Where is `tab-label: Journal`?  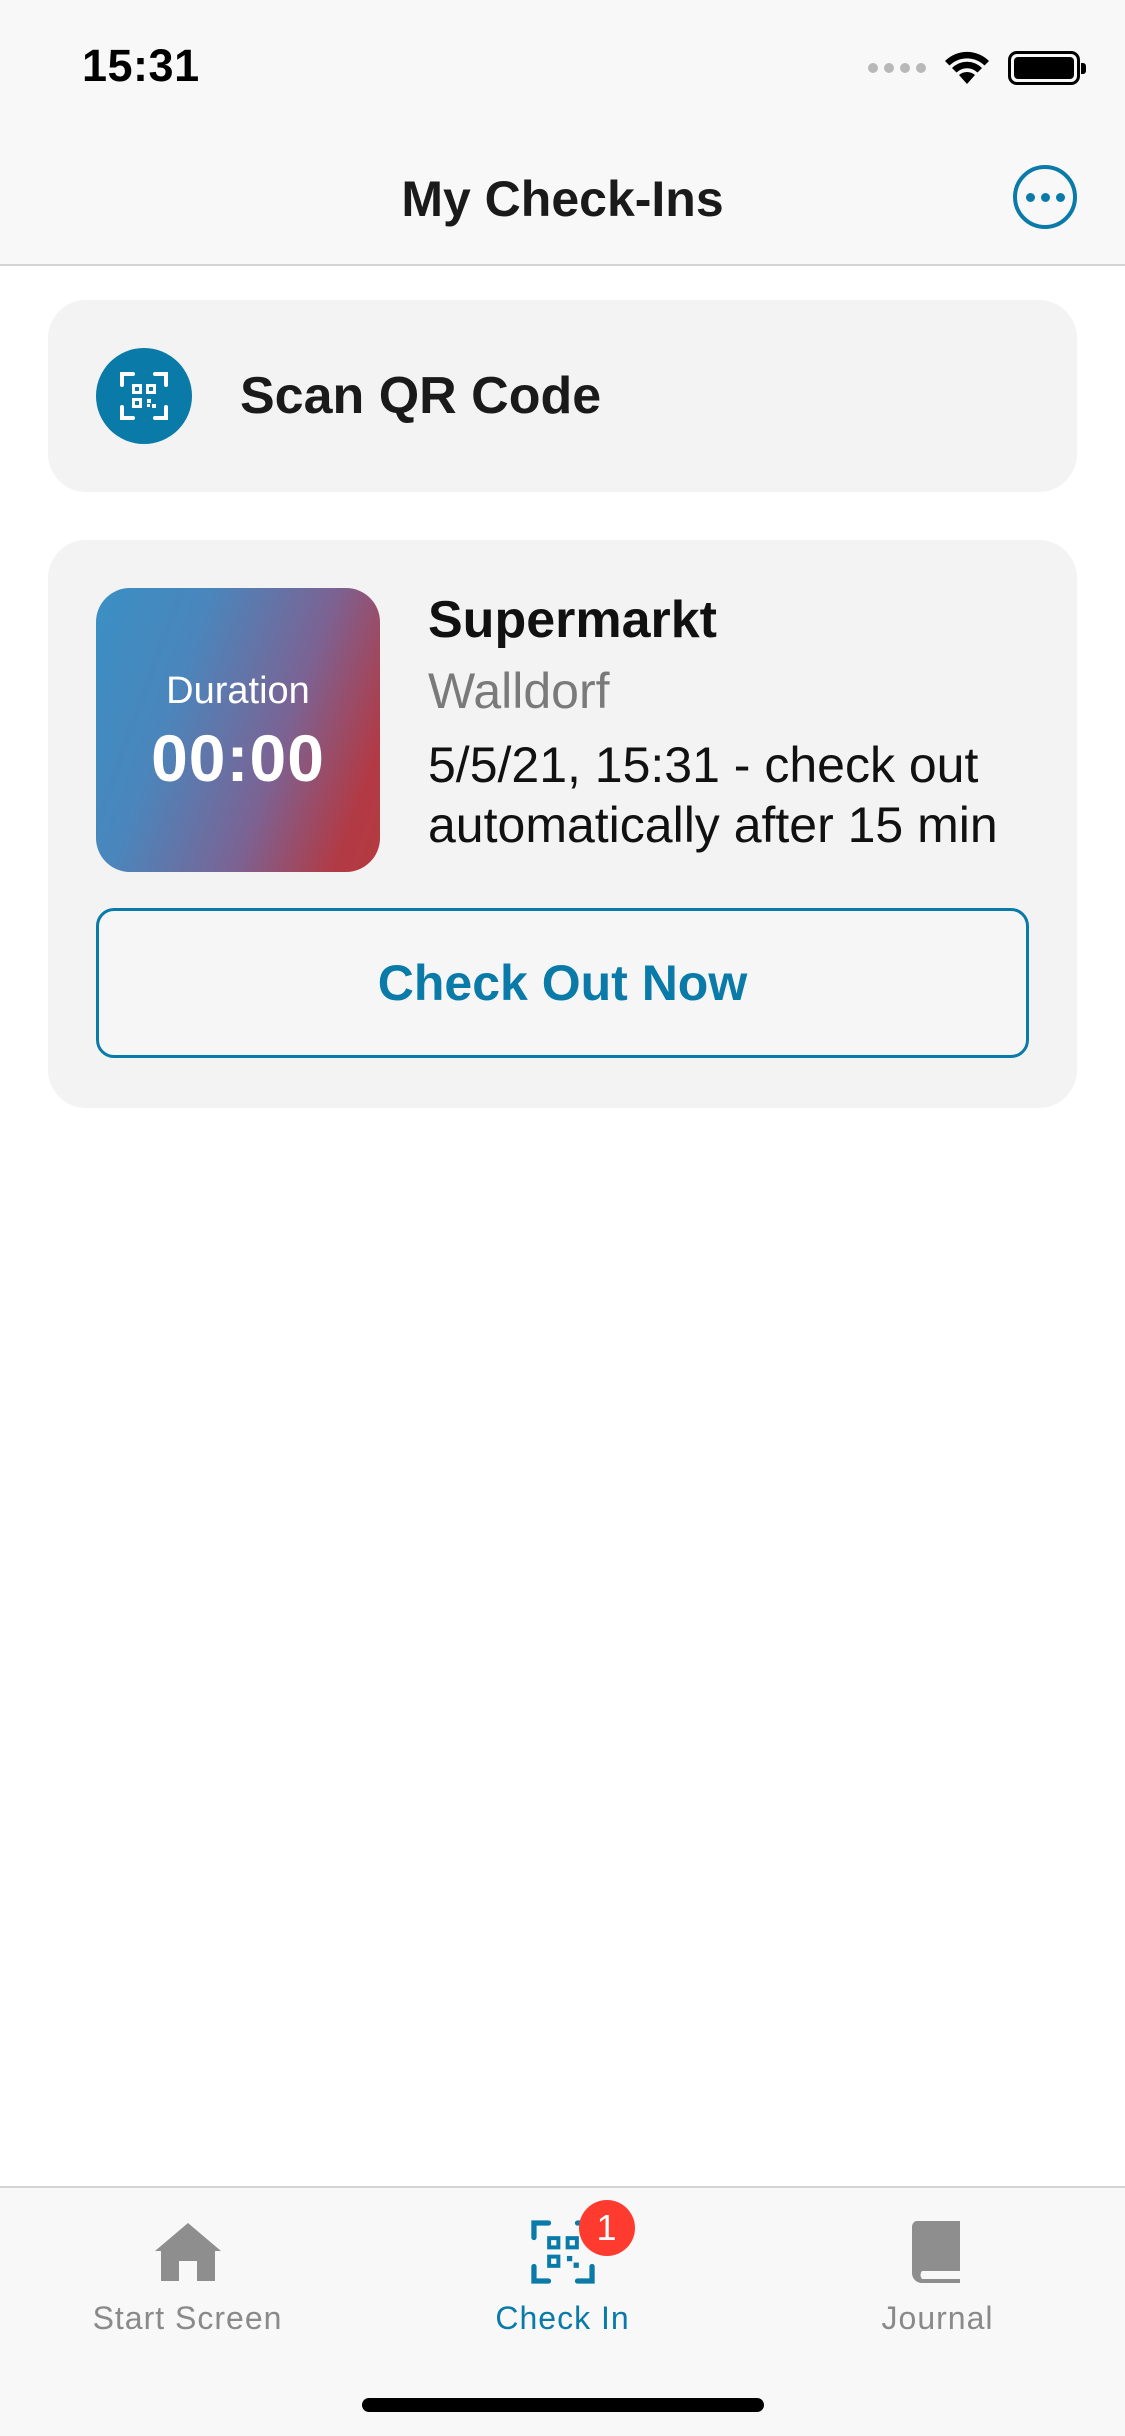
tab-label: Journal is located at coordinates (937, 2318).